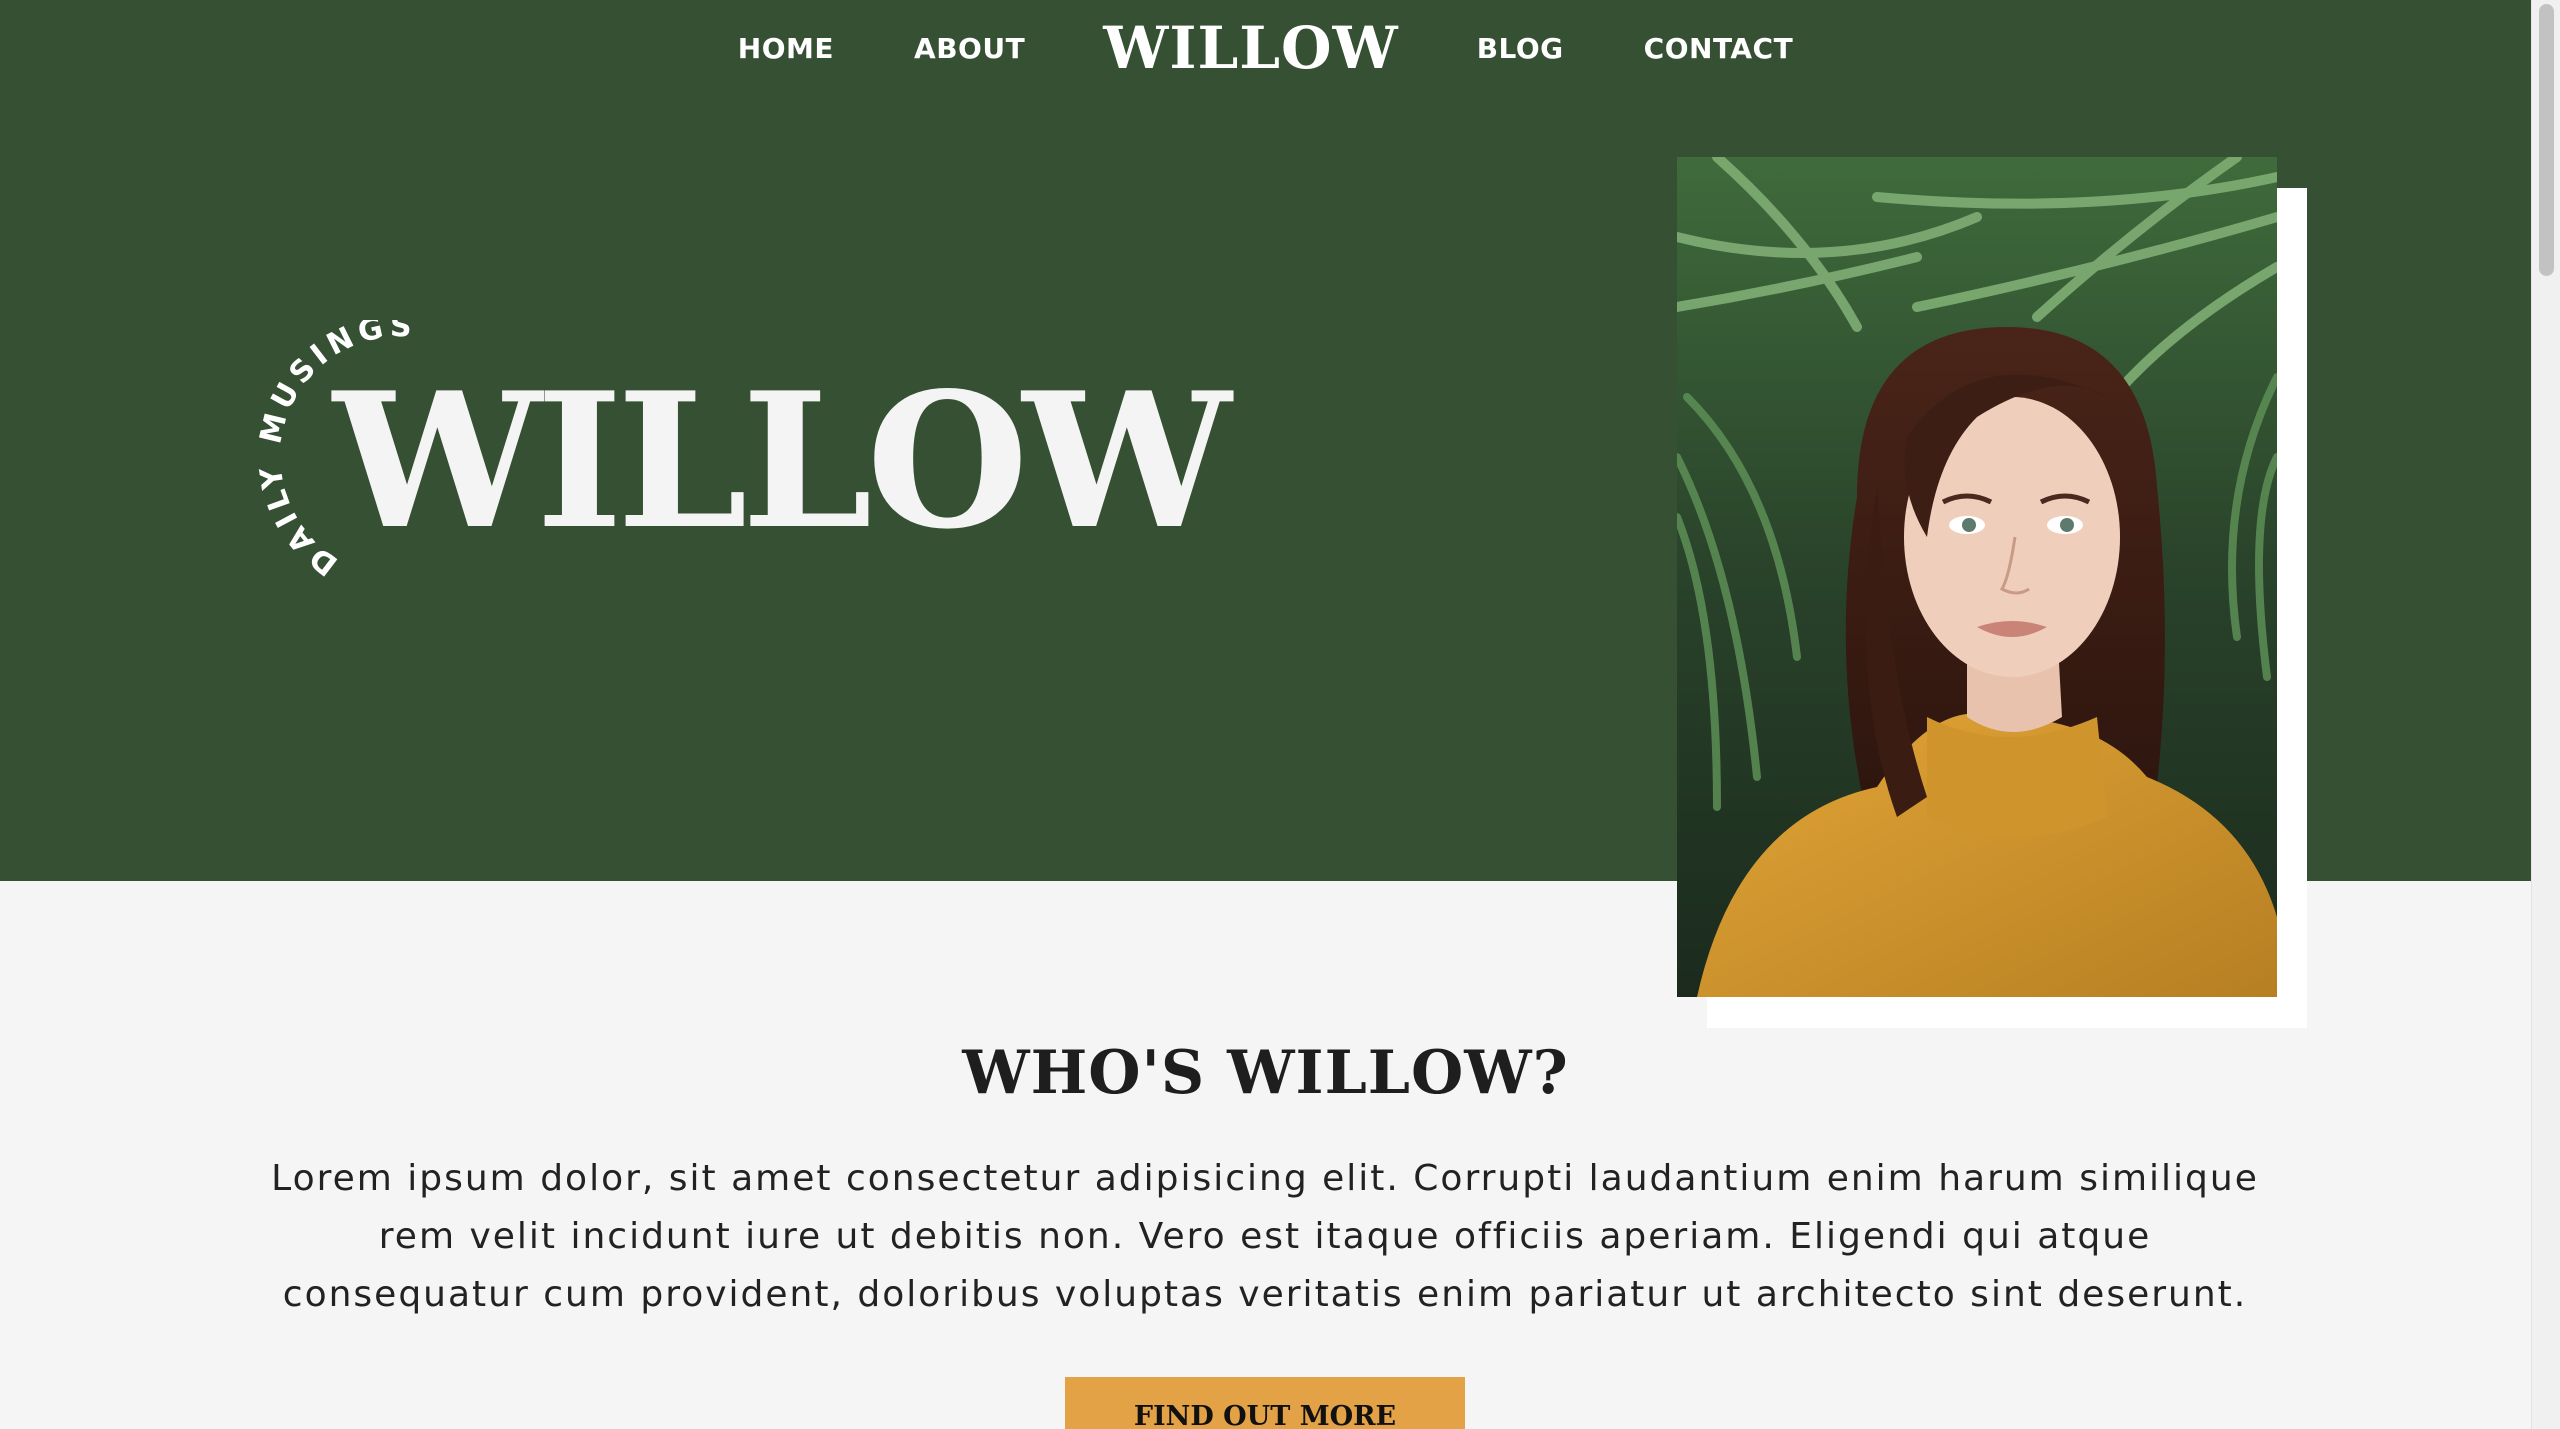 The image size is (2560, 1429). Describe the element at coordinates (1265, 1073) in the screenshot. I see `about-heading: WHO'S WILLOW?` at that location.